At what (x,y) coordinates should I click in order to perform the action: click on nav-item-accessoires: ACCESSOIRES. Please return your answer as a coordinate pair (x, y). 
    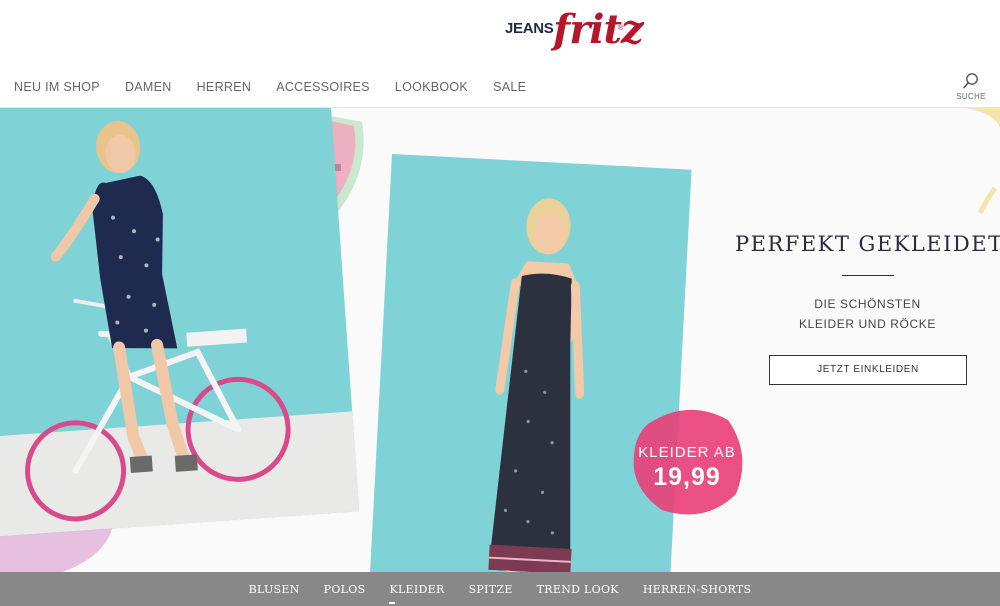
    Looking at the image, I should click on (323, 90).